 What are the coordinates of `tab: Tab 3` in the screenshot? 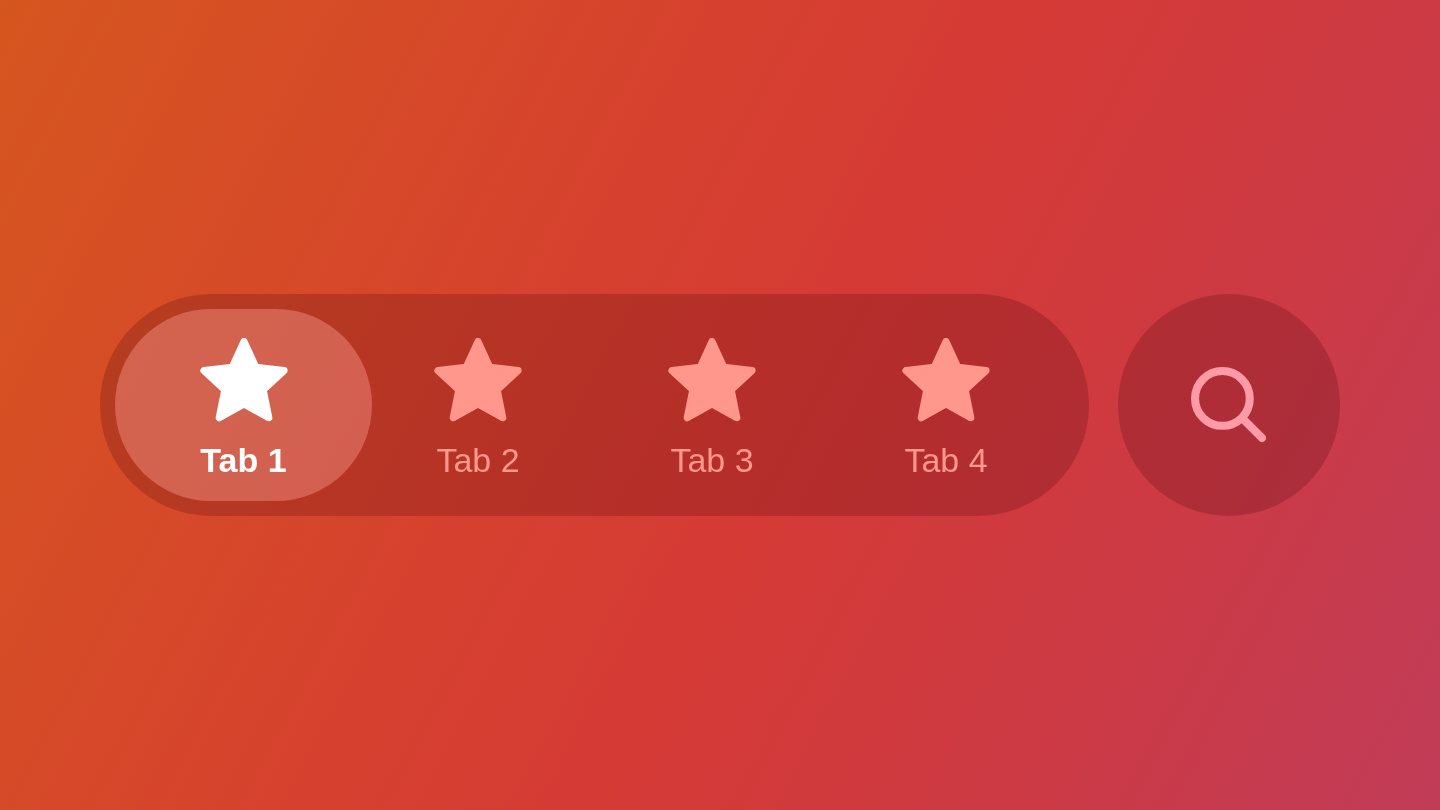 It's located at (712, 404).